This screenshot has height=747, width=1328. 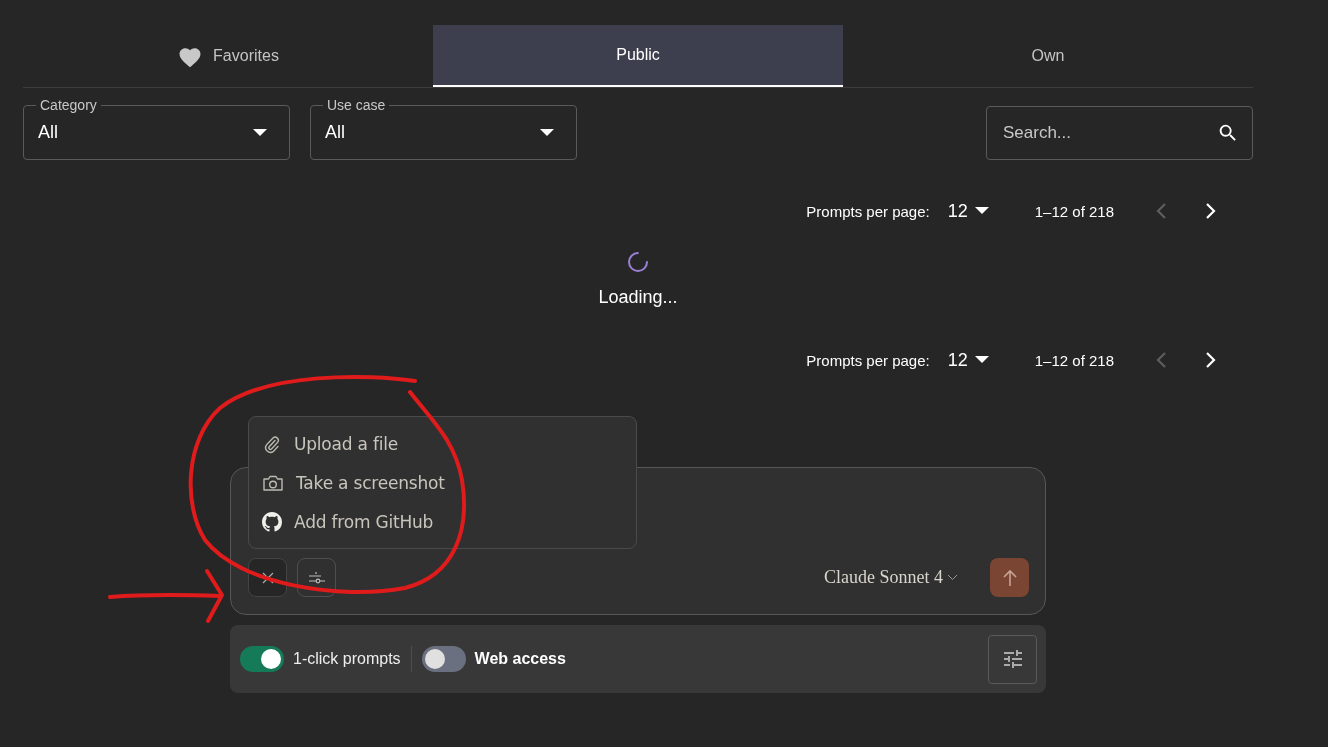 What do you see at coordinates (442, 521) in the screenshot?
I see `menu-item: Add from GitHub` at bounding box center [442, 521].